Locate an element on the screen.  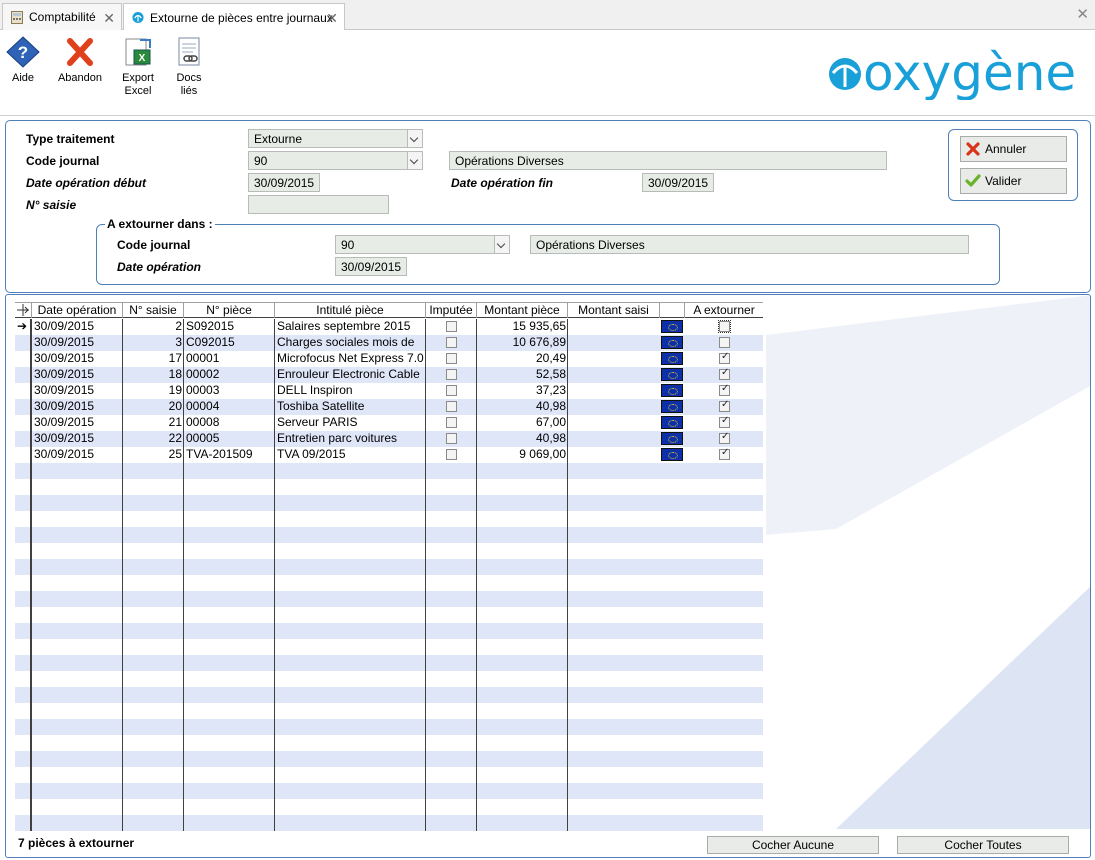
col-num-piece: N° pièce is located at coordinates (229, 310).